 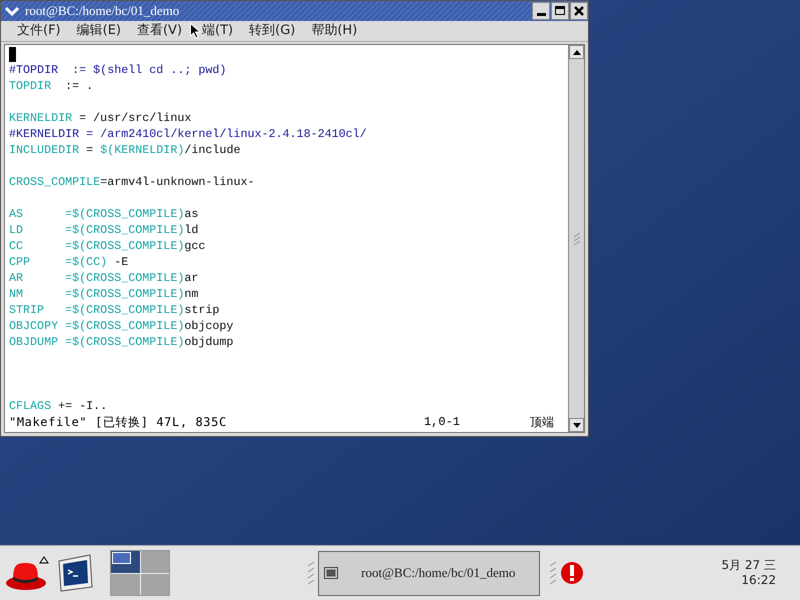 I want to click on terminal-icon, so click(x=331, y=573).